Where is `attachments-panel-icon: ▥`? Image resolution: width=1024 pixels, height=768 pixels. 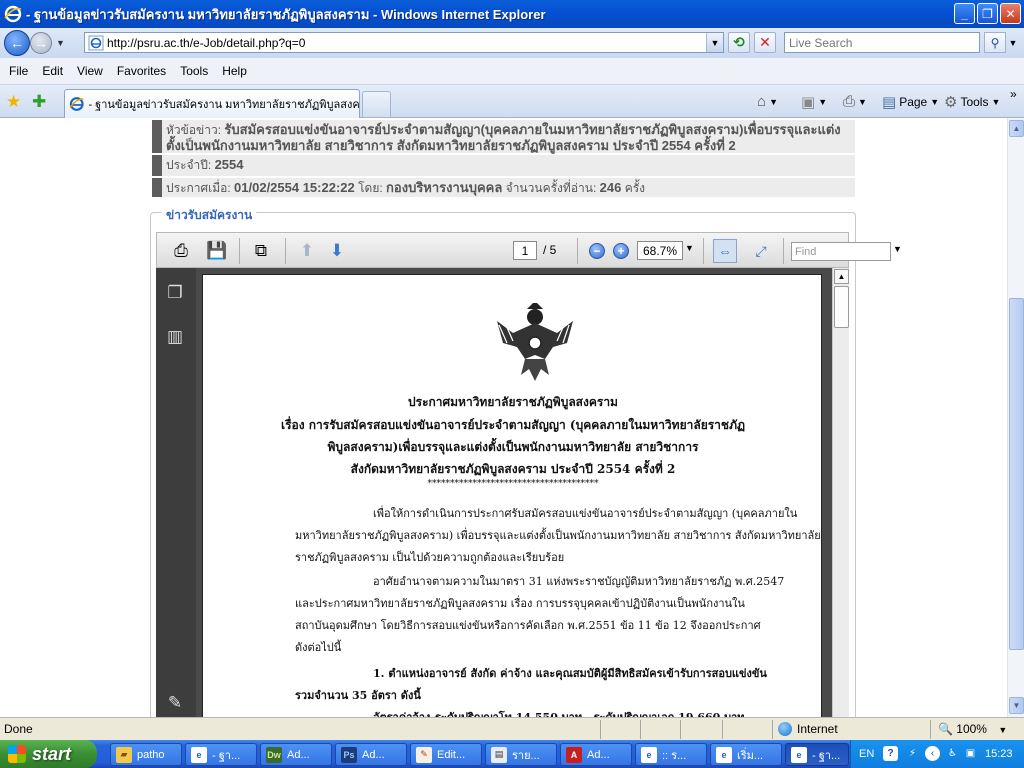 attachments-panel-icon: ▥ is located at coordinates (175, 337).